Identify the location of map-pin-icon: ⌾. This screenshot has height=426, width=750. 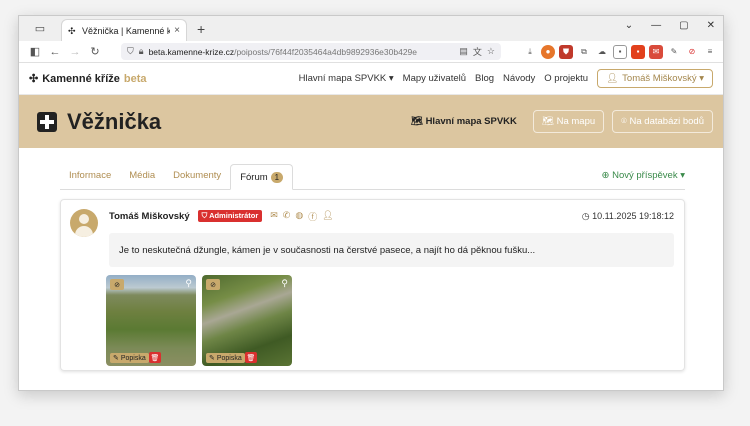
(624, 121).